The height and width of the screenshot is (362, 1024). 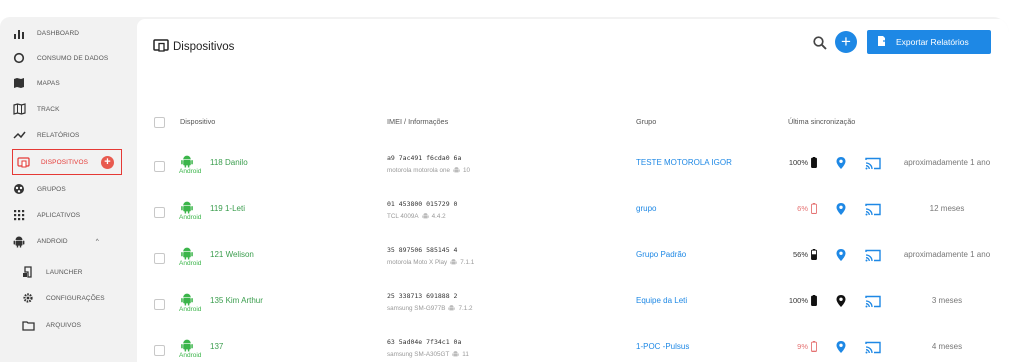 I want to click on sidebar-item-consumo-de-dados: CONSUMO DE DADOS, so click(x=60, y=58).